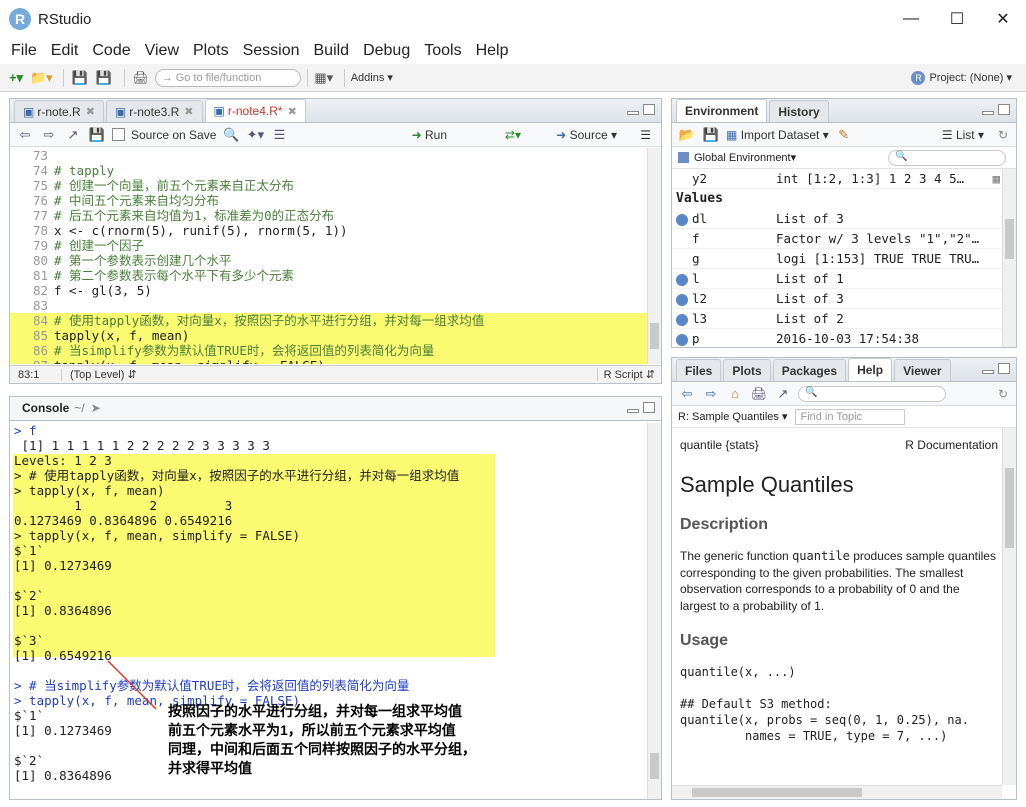  I want to click on refresh-icon: ↻, so click(1003, 394).